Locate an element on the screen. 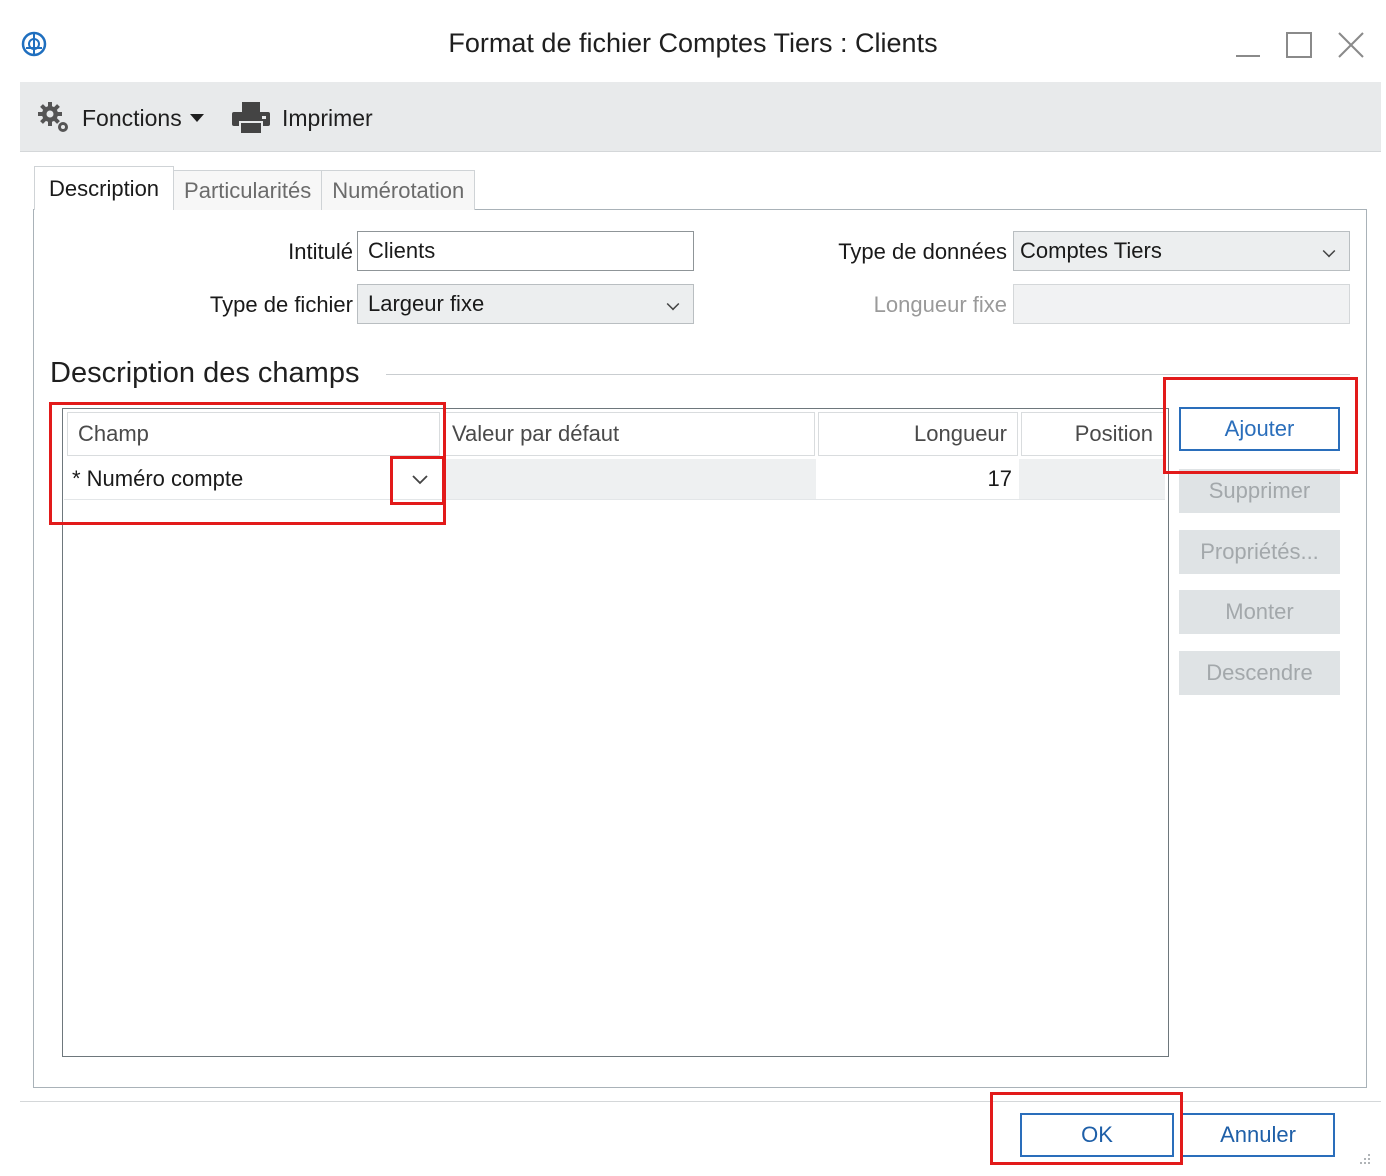 The image size is (1386, 1176). footer-divider is located at coordinates (700, 1101).